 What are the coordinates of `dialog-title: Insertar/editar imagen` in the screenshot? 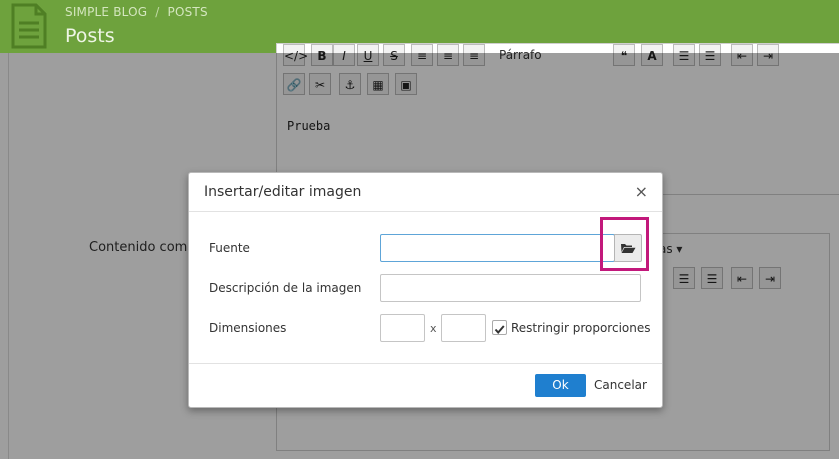 It's located at (283, 192).